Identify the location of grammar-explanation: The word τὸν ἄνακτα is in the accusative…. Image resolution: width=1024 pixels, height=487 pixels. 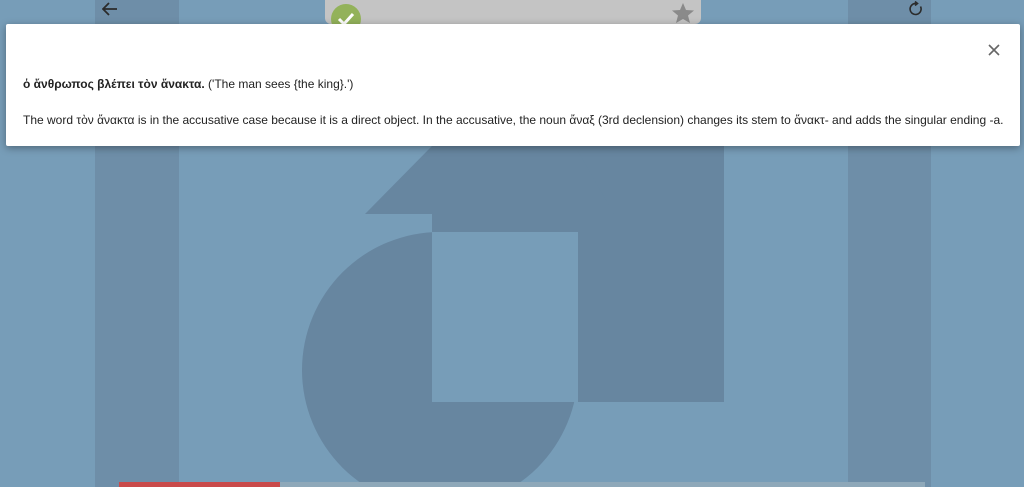
(513, 120).